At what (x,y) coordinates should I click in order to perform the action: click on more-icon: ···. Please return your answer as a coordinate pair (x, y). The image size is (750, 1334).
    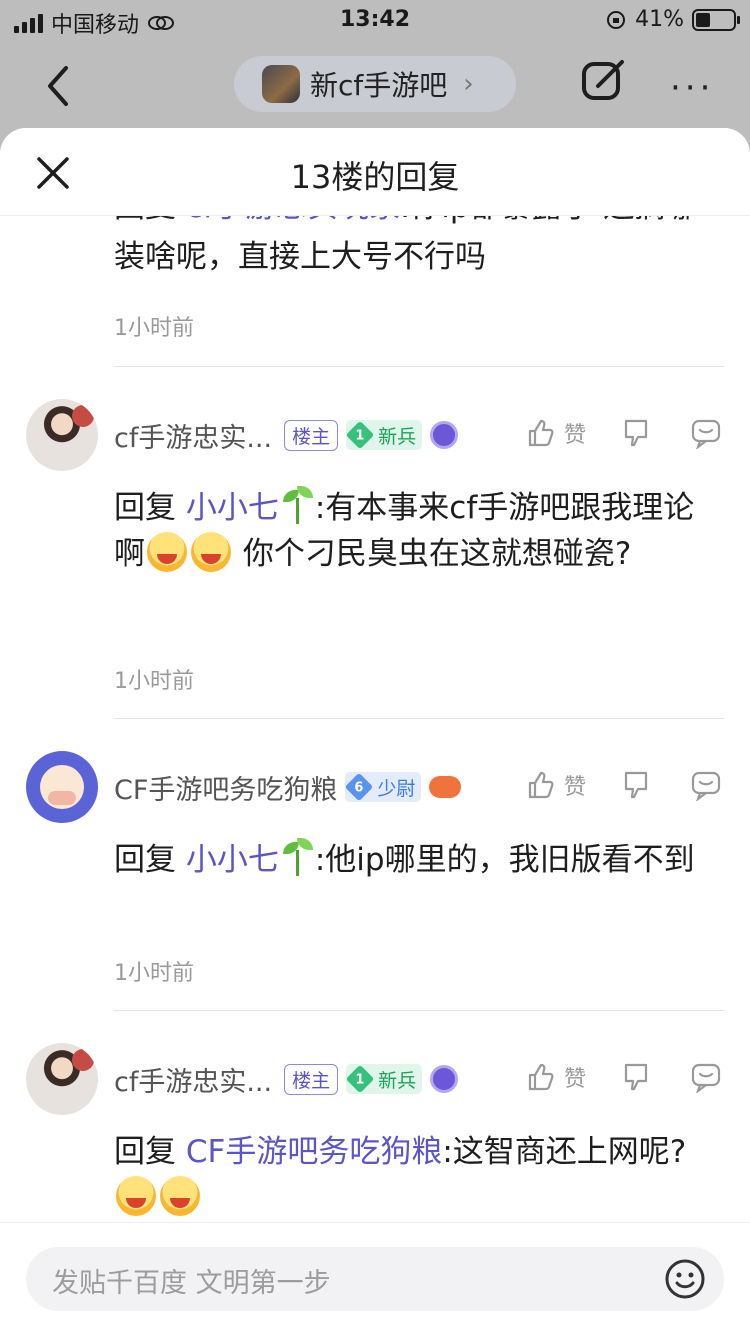
    Looking at the image, I should click on (692, 88).